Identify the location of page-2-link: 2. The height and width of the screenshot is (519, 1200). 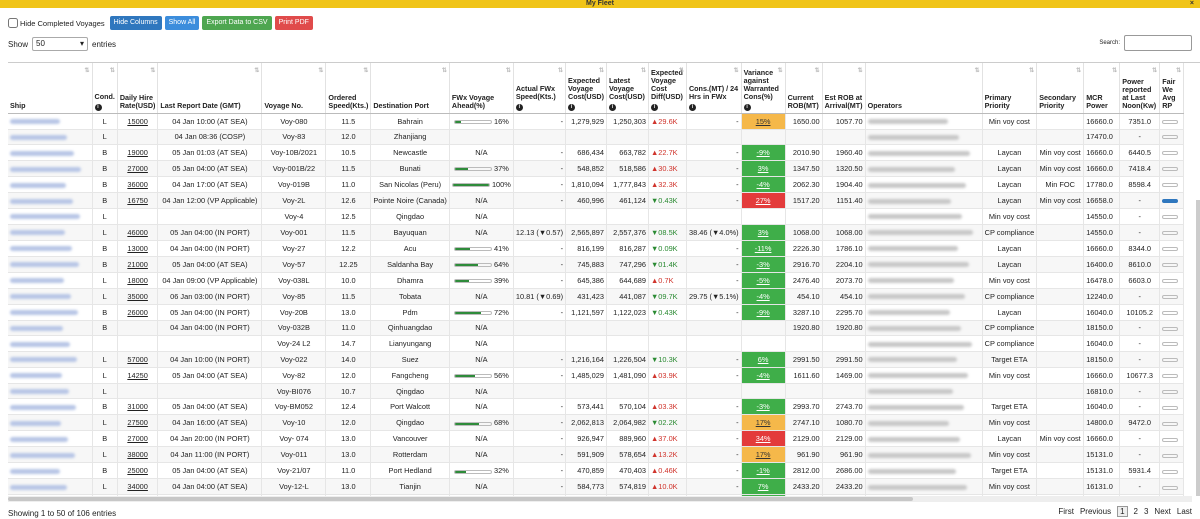
(1136, 511).